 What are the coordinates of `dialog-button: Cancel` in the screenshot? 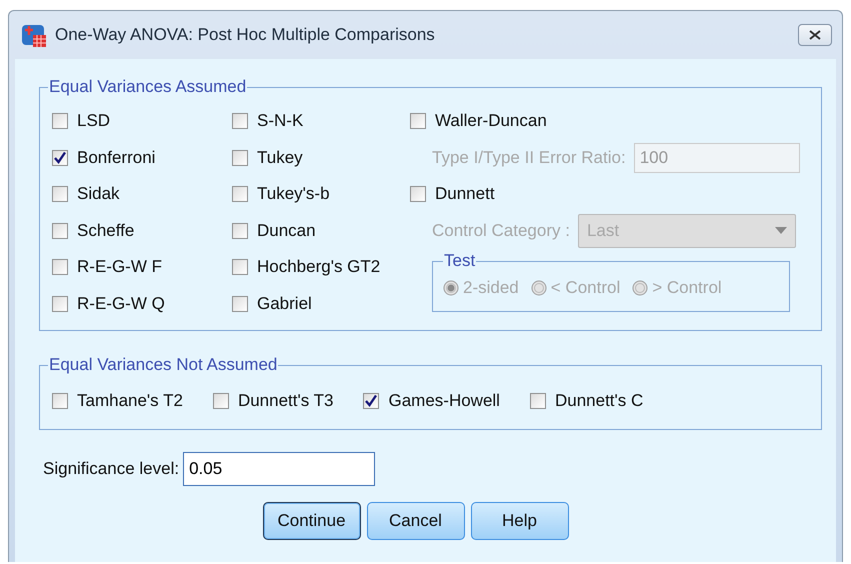 It's located at (415, 521).